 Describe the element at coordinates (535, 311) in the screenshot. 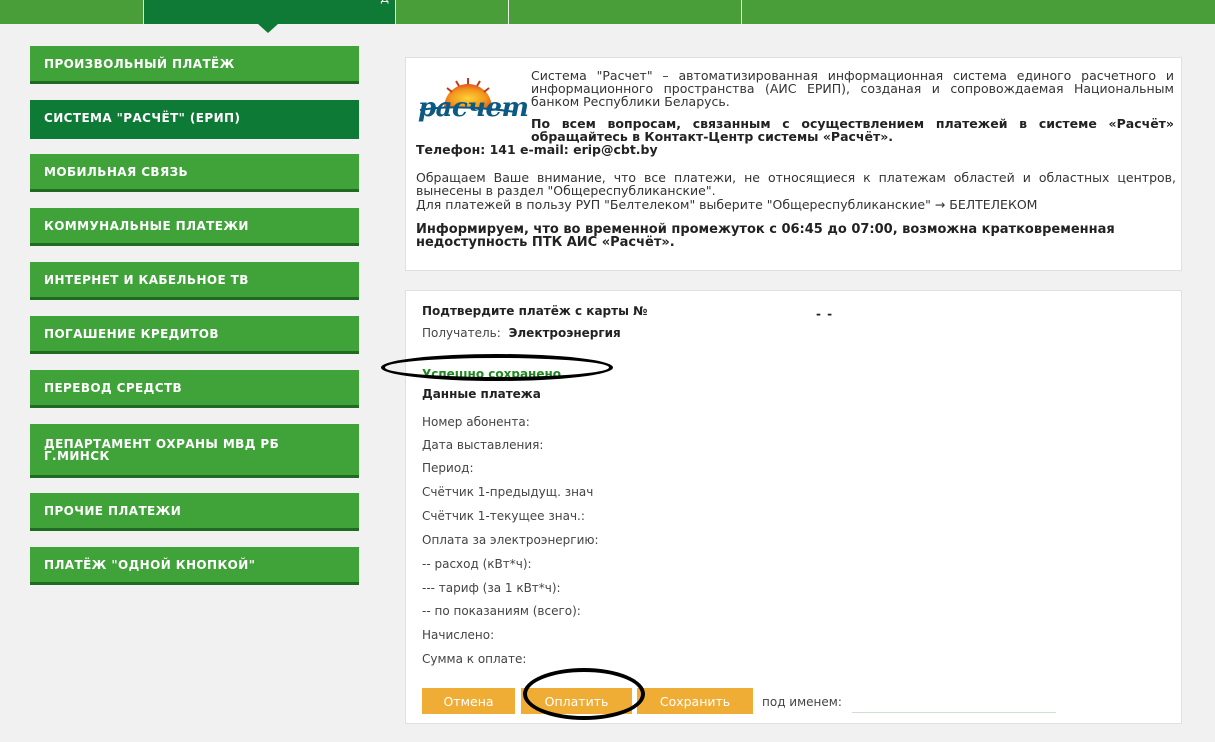

I see `confirm-card-label: Подтвердите платёж с карты №` at that location.